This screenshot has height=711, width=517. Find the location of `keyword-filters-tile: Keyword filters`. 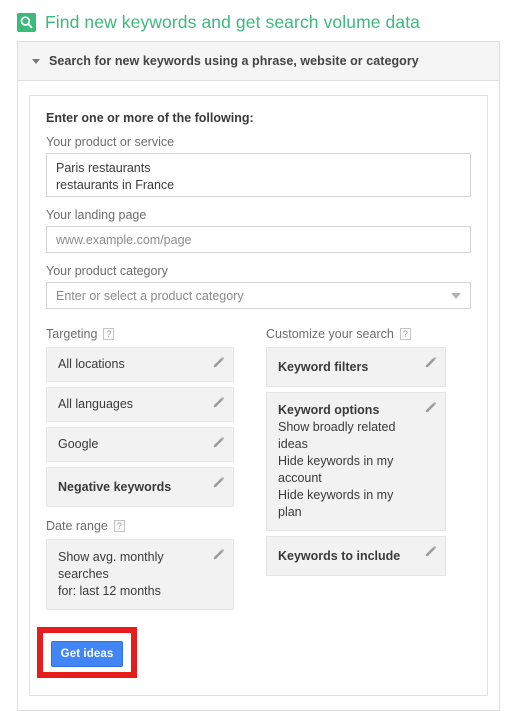

keyword-filters-tile: Keyword filters is located at coordinates (356, 367).